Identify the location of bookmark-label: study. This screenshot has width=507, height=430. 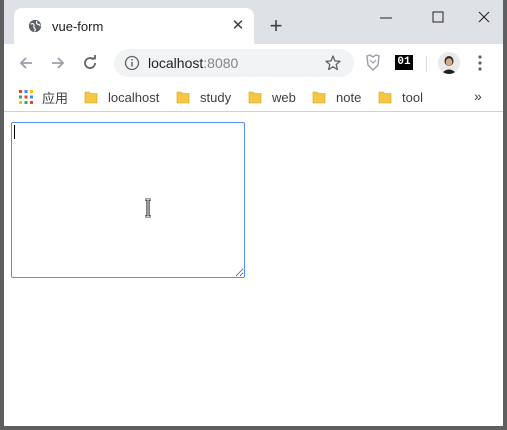
(216, 97).